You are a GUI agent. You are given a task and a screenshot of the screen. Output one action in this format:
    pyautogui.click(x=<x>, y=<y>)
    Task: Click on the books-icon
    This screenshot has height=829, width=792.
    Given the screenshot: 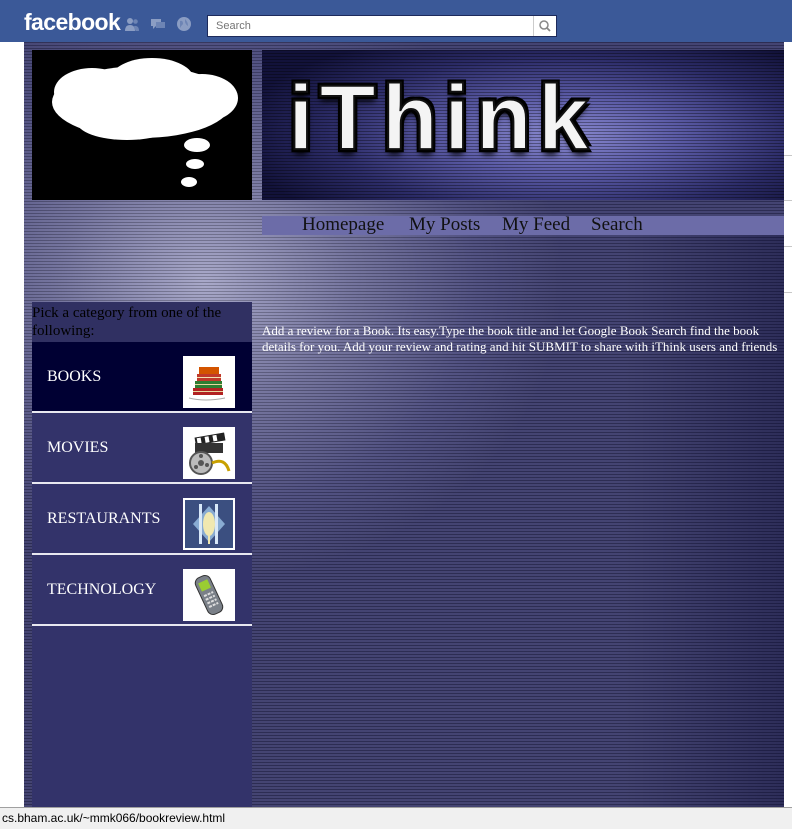 What is the action you would take?
    pyautogui.click(x=209, y=382)
    